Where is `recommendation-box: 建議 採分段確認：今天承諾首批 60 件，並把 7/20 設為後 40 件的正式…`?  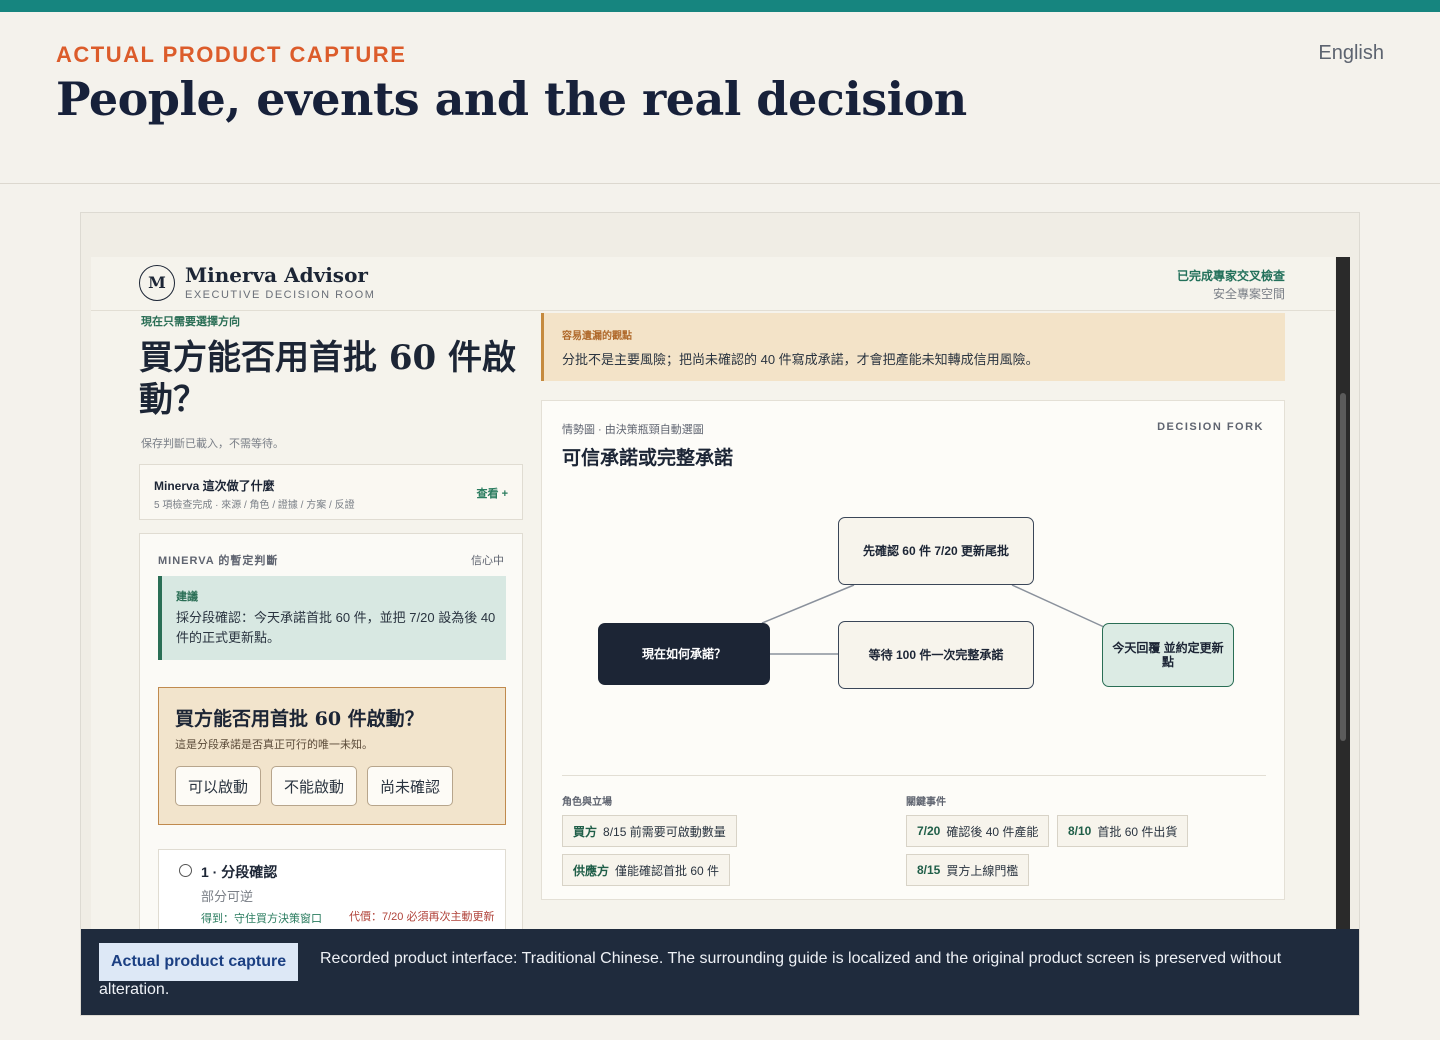 recommendation-box: 建議 採分段確認：今天承諾首批 60 件，並把 7/20 設為後 40 件的正式… is located at coordinates (332, 618).